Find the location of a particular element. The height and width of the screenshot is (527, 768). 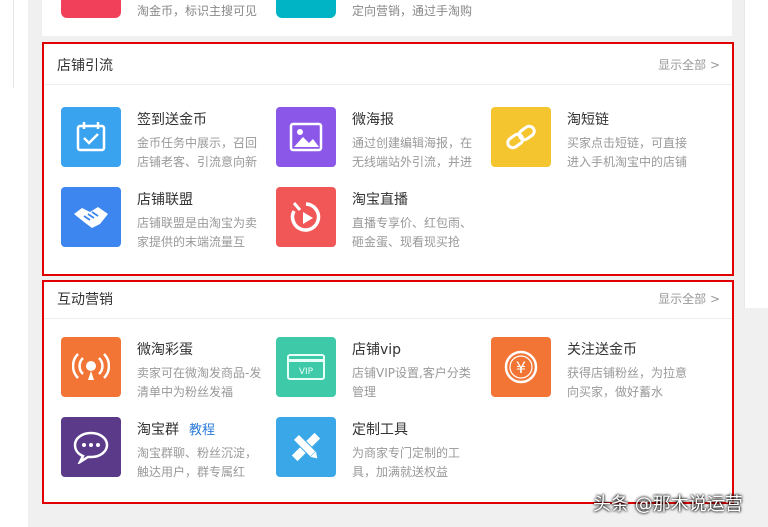

tool-item-store-vip: VIP 店铺vip 店铺VIP设置,客户分类管理 is located at coordinates (381, 369).